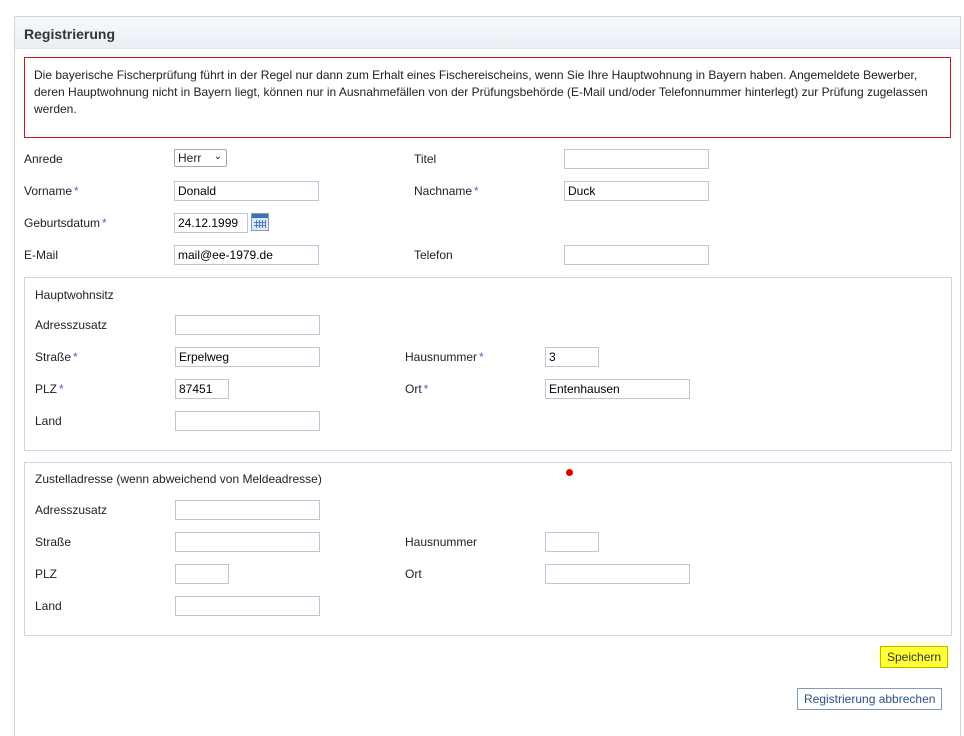 Image resolution: width=964 pixels, height=736 pixels. What do you see at coordinates (202, 574) in the screenshot?
I see `za-plz-input` at bounding box center [202, 574].